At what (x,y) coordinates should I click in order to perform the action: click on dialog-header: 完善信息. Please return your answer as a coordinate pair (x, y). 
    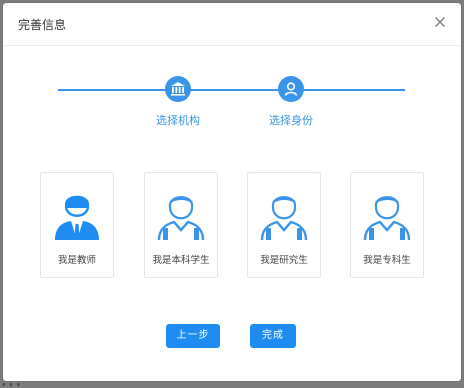
    Looking at the image, I should click on (232, 24).